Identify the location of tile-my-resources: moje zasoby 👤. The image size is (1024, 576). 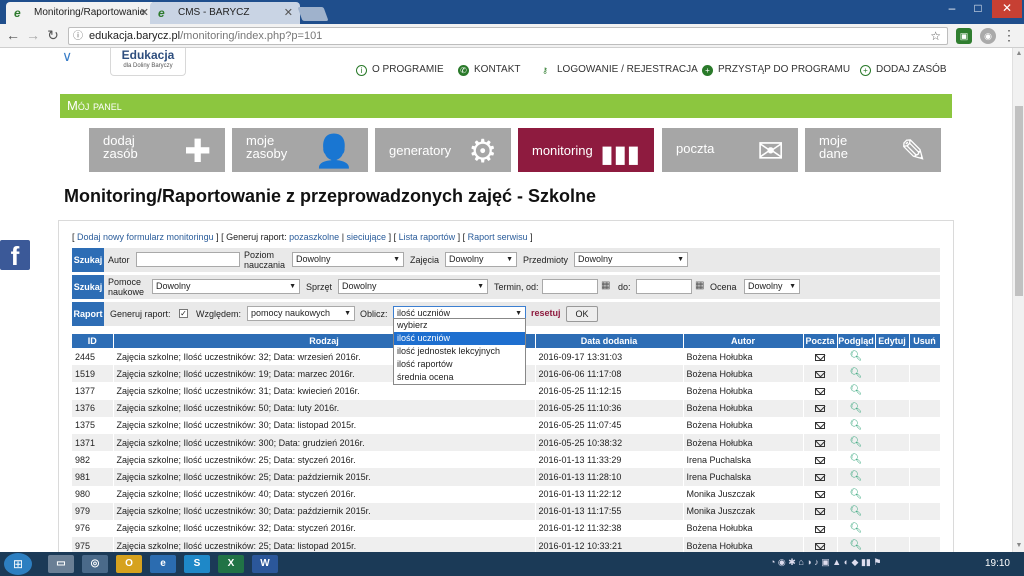
(300, 150).